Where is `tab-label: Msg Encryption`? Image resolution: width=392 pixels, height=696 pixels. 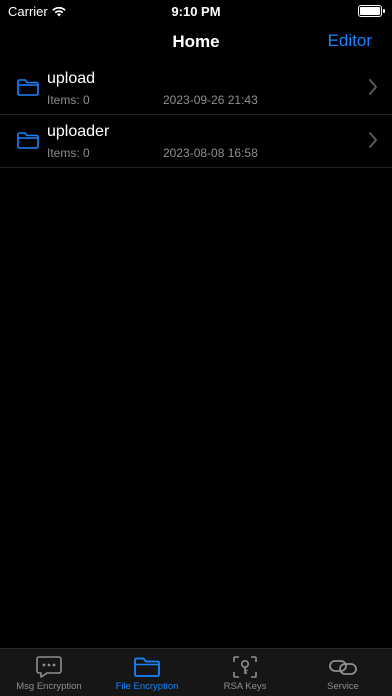 tab-label: Msg Encryption is located at coordinates (49, 686).